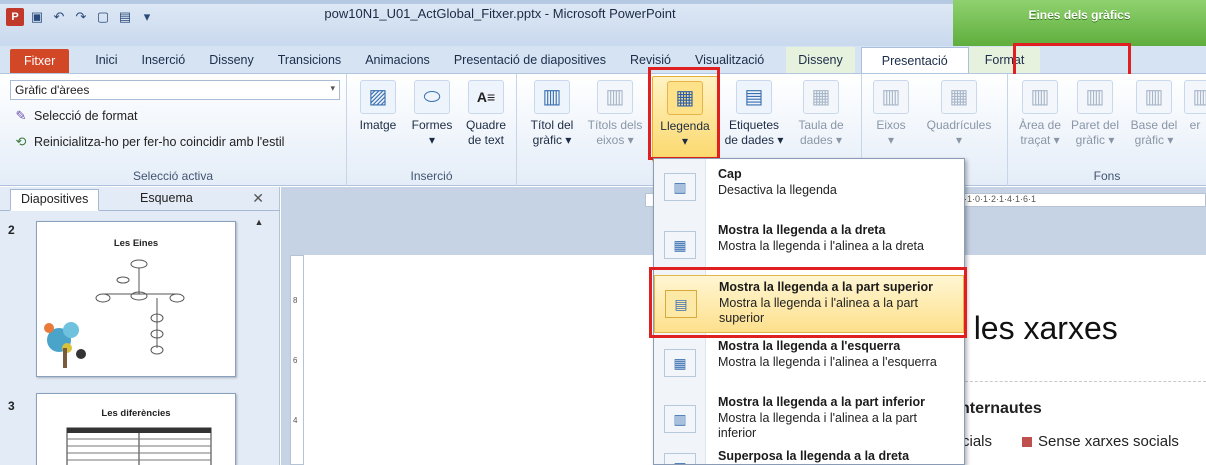 The width and height of the screenshot is (1206, 465). What do you see at coordinates (1154, 97) in the screenshot?
I see `chart-floor-icon: ▥` at bounding box center [1154, 97].